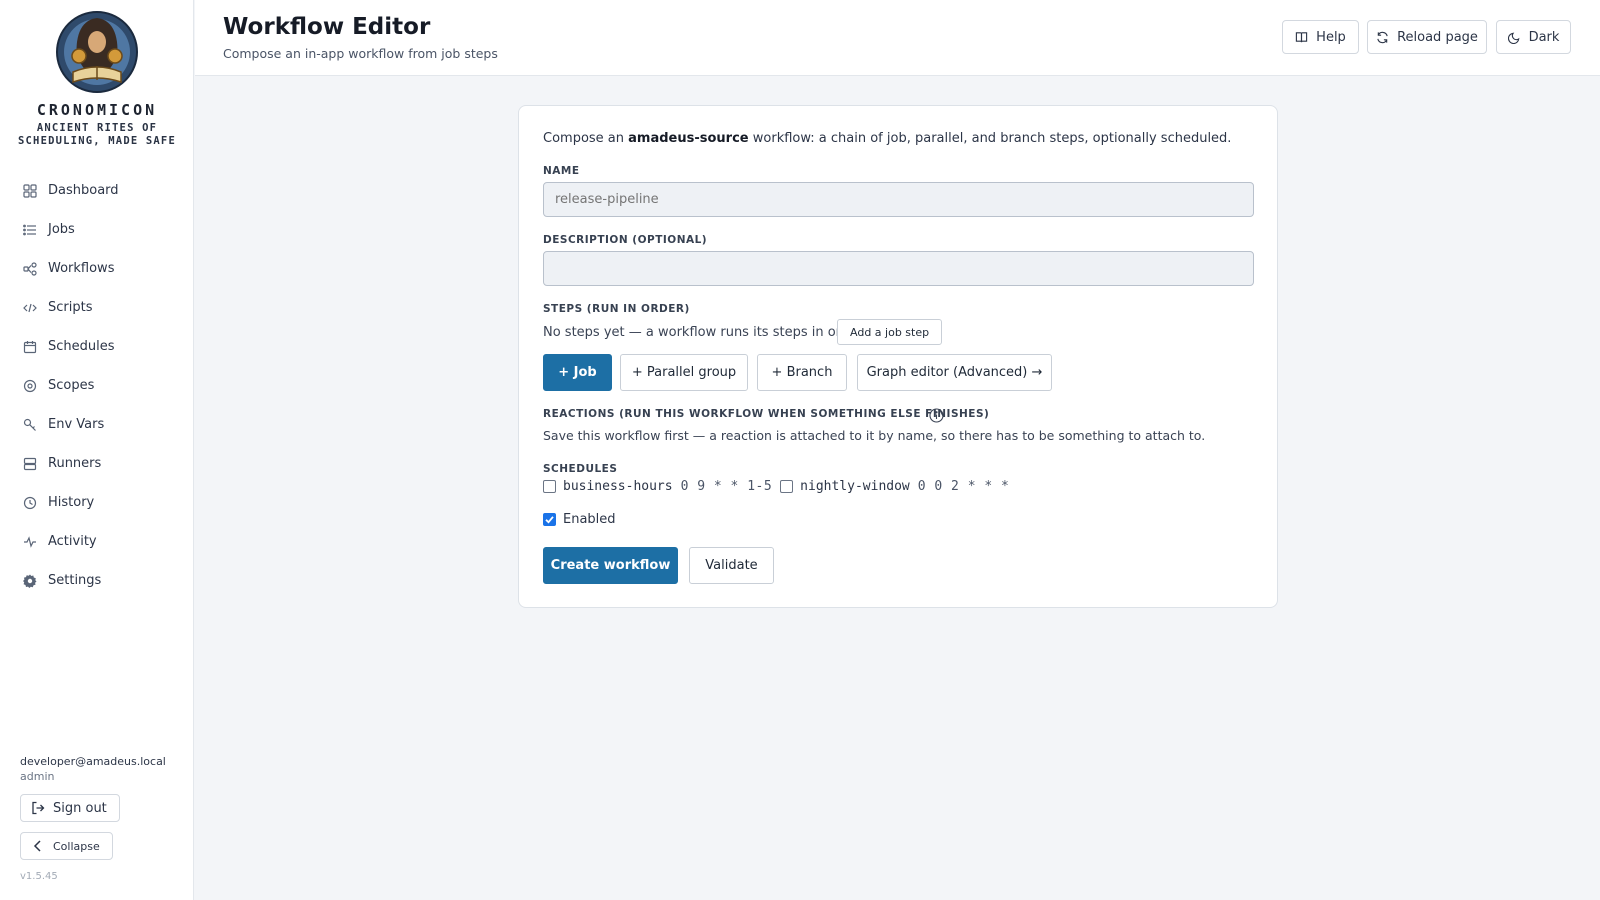 The width and height of the screenshot is (1600, 900). What do you see at coordinates (30, 190) in the screenshot?
I see `grid-icon` at bounding box center [30, 190].